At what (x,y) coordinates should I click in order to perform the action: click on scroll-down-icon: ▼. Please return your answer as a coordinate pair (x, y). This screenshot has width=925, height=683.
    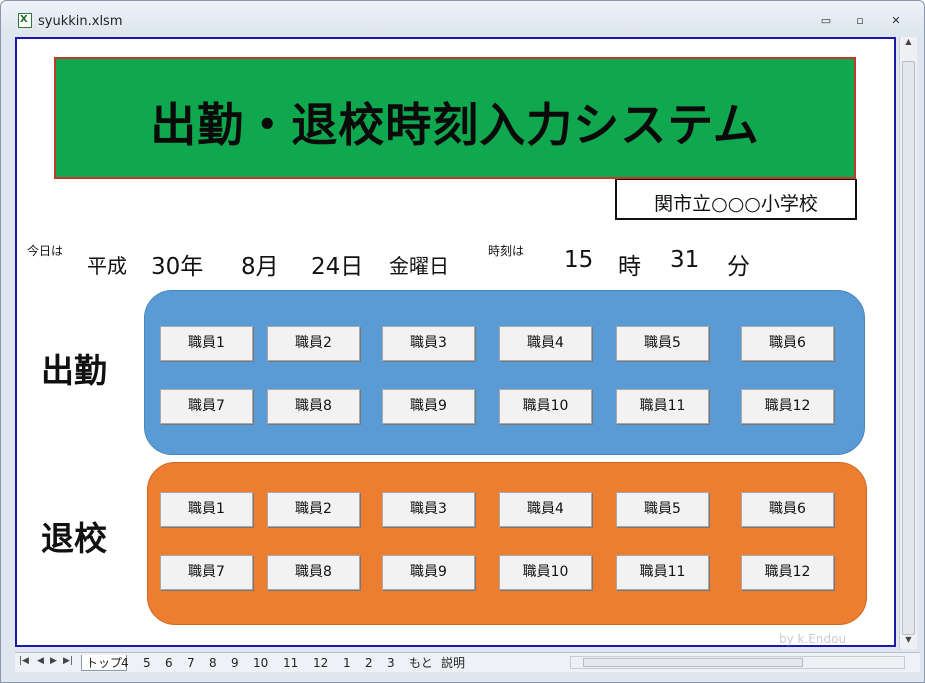
    Looking at the image, I should click on (908, 641).